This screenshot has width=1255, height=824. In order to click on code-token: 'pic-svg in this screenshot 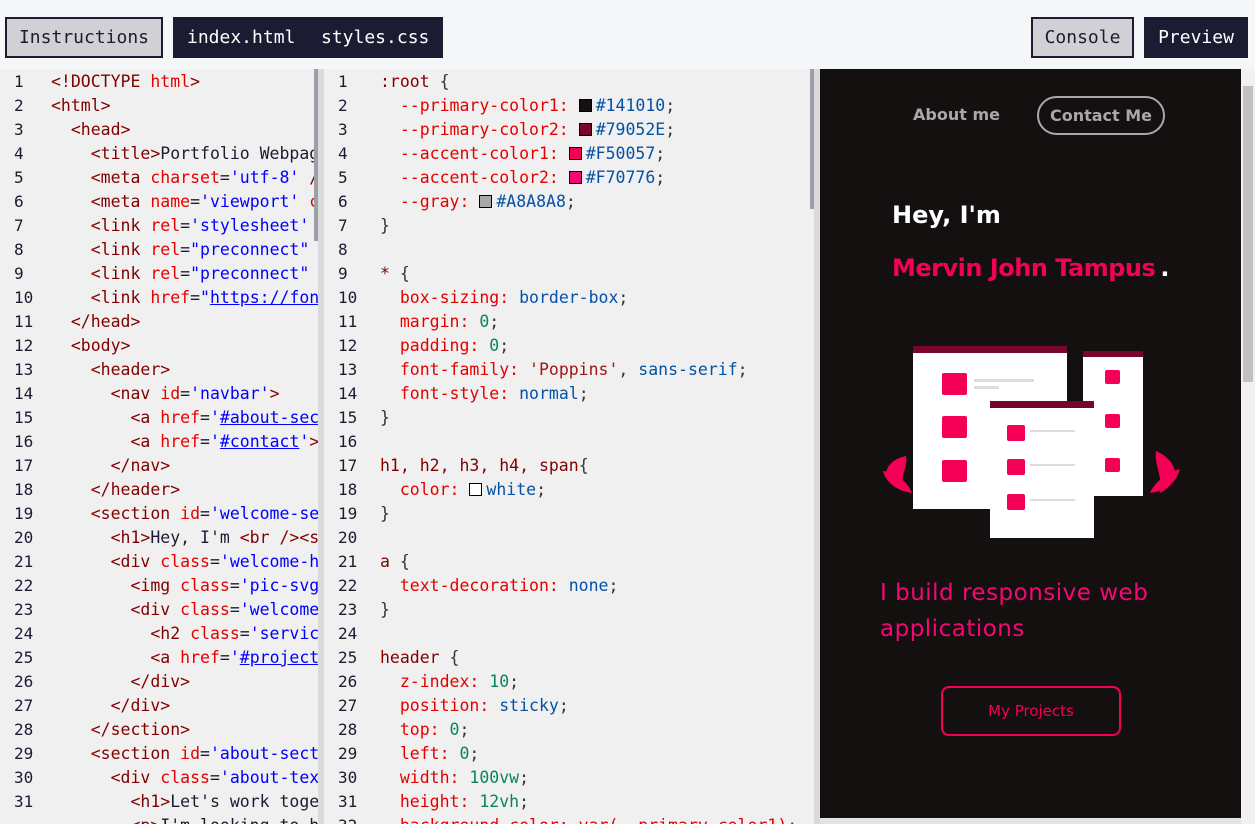, I will do `click(278, 585)`.